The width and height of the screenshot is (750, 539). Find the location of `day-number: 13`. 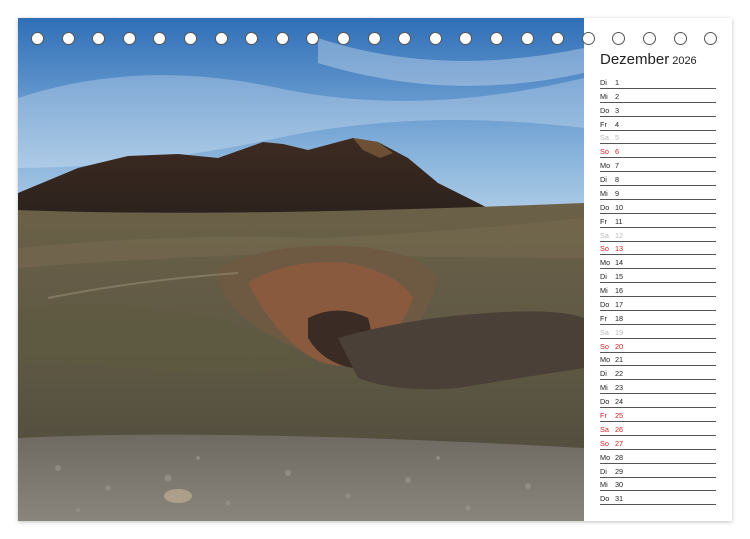

day-number: 13 is located at coordinates (619, 249).